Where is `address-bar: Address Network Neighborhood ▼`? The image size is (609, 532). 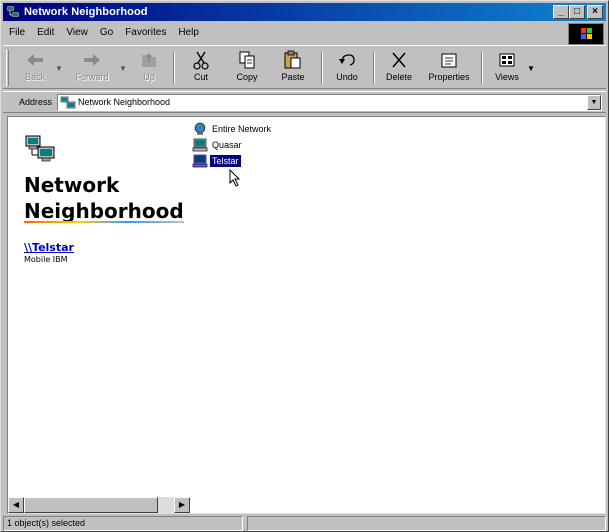
address-bar: Address Network Neighborhood ▼ is located at coordinates (304, 102).